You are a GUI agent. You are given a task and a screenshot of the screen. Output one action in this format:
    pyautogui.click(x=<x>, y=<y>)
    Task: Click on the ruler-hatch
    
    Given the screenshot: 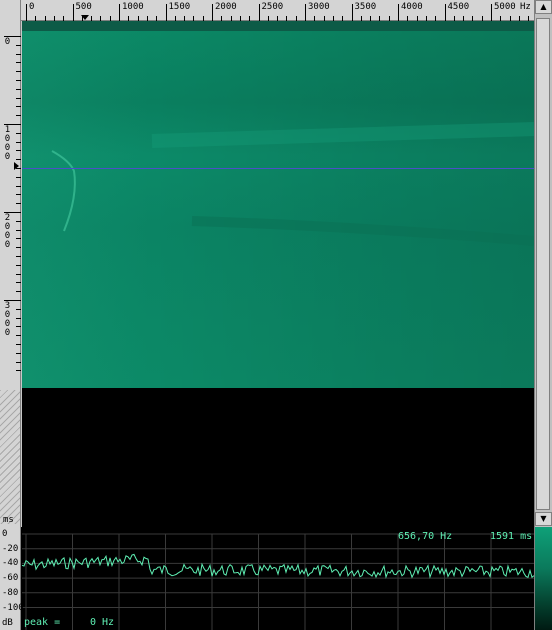 What is the action you would take?
    pyautogui.click(x=10, y=457)
    